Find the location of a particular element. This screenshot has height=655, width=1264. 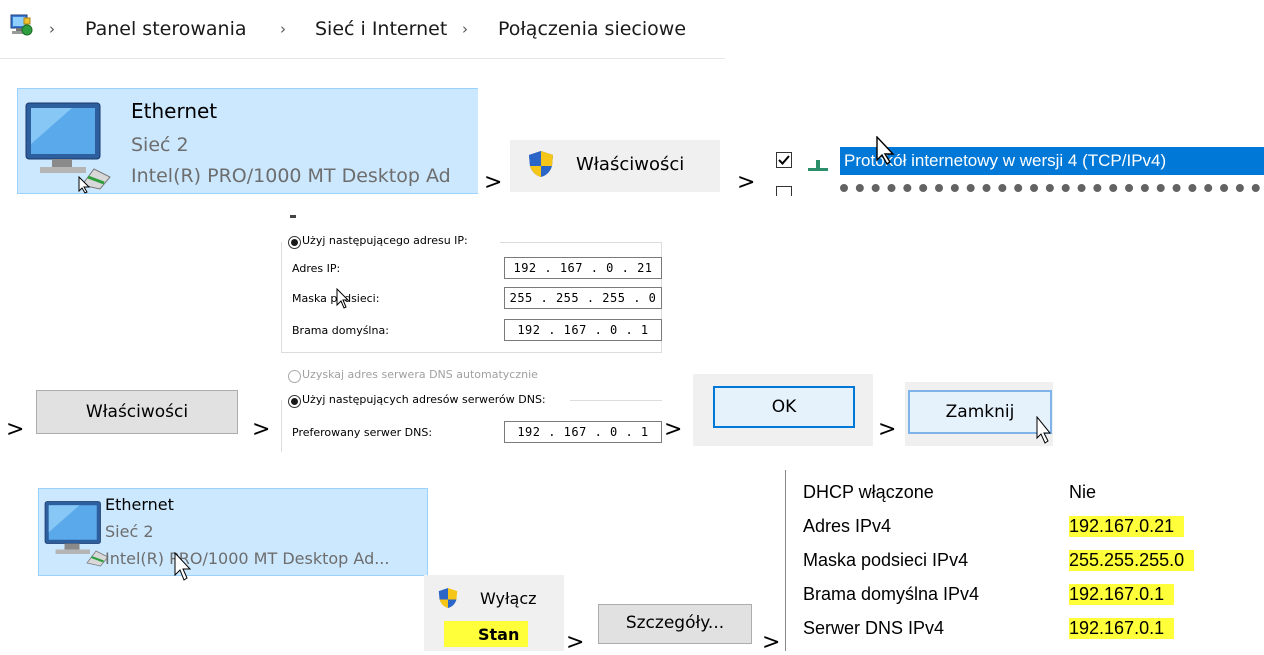

detail-label: Serwer DNS IPv4 is located at coordinates (874, 628).